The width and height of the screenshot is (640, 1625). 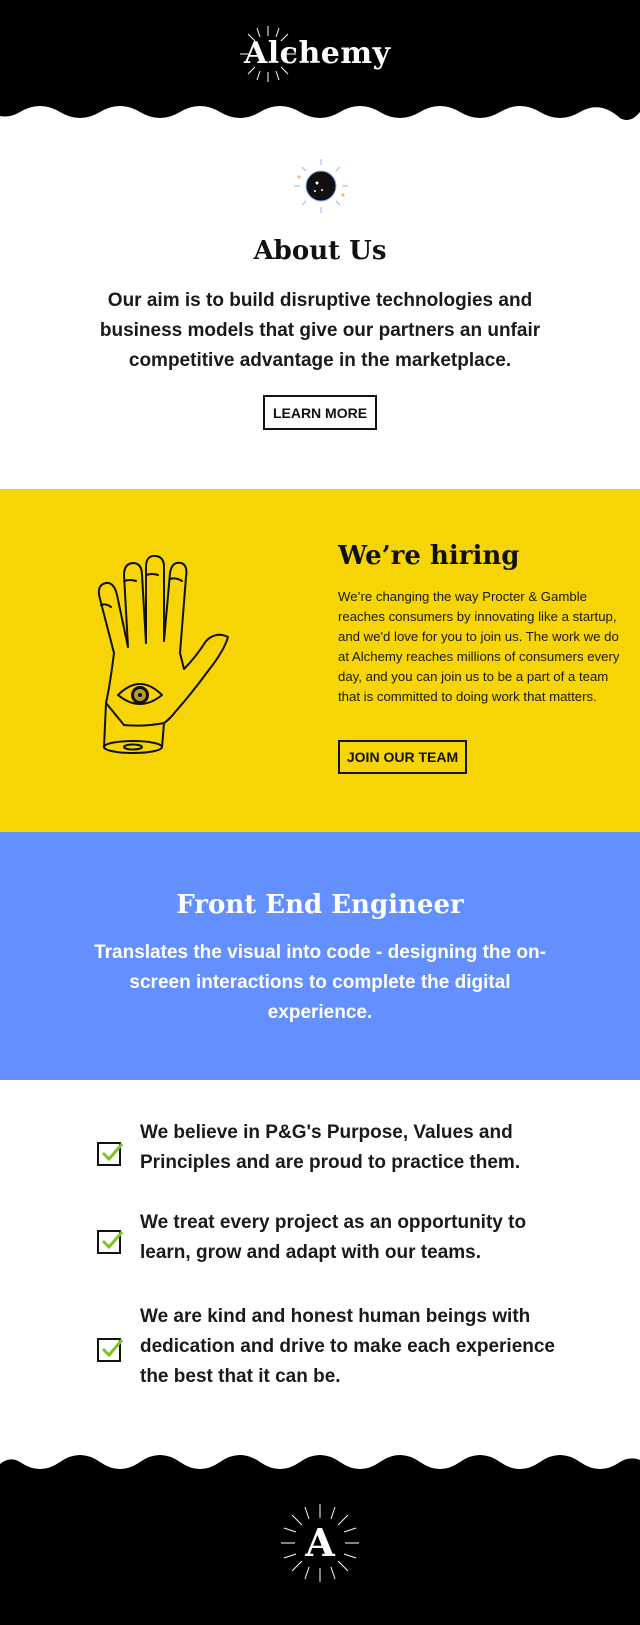 I want to click on brand-name: Alchemy, so click(x=317, y=53).